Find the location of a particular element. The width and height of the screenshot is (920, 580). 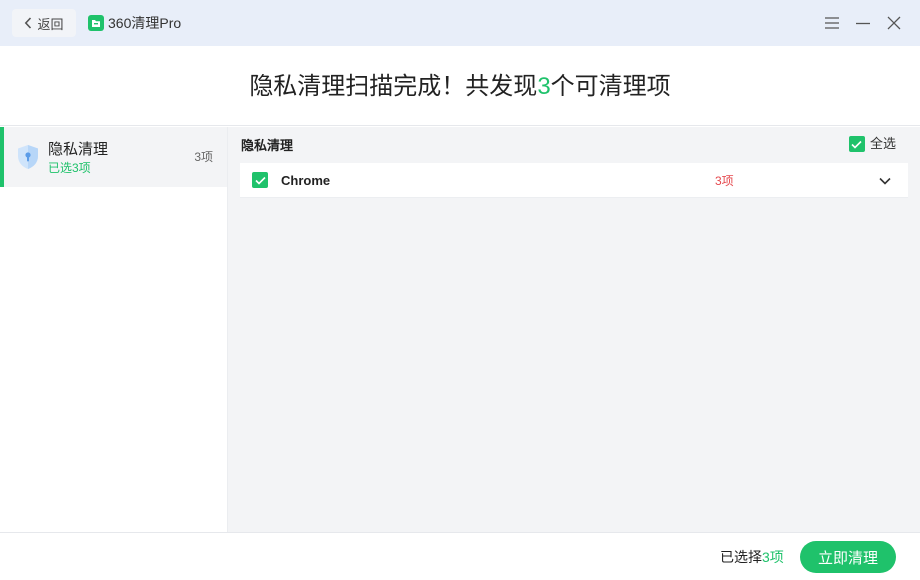

list-item-chrome: Chrome 3项 is located at coordinates (574, 180).